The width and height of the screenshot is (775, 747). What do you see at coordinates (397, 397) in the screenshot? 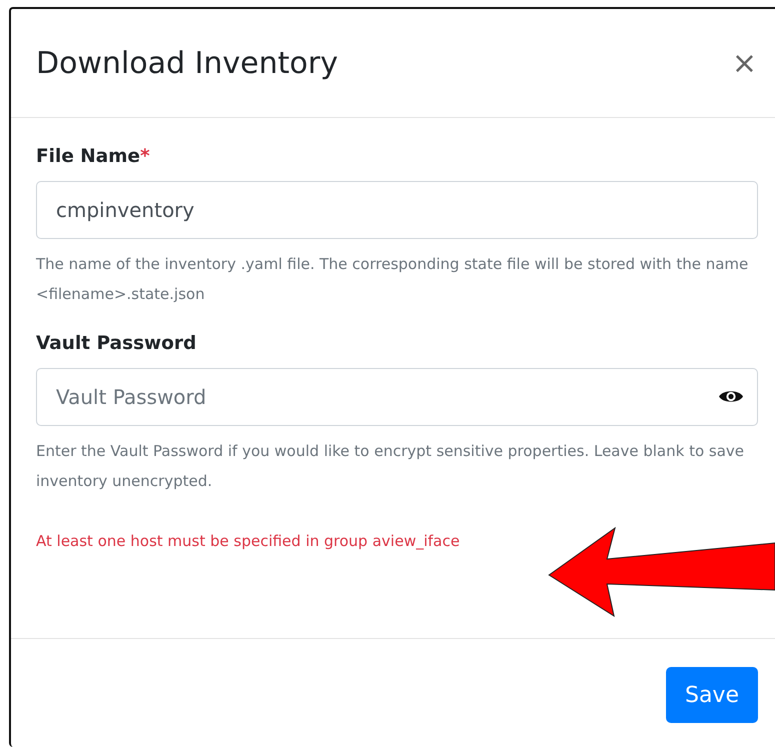
I see `password-field: Vault Password` at bounding box center [397, 397].